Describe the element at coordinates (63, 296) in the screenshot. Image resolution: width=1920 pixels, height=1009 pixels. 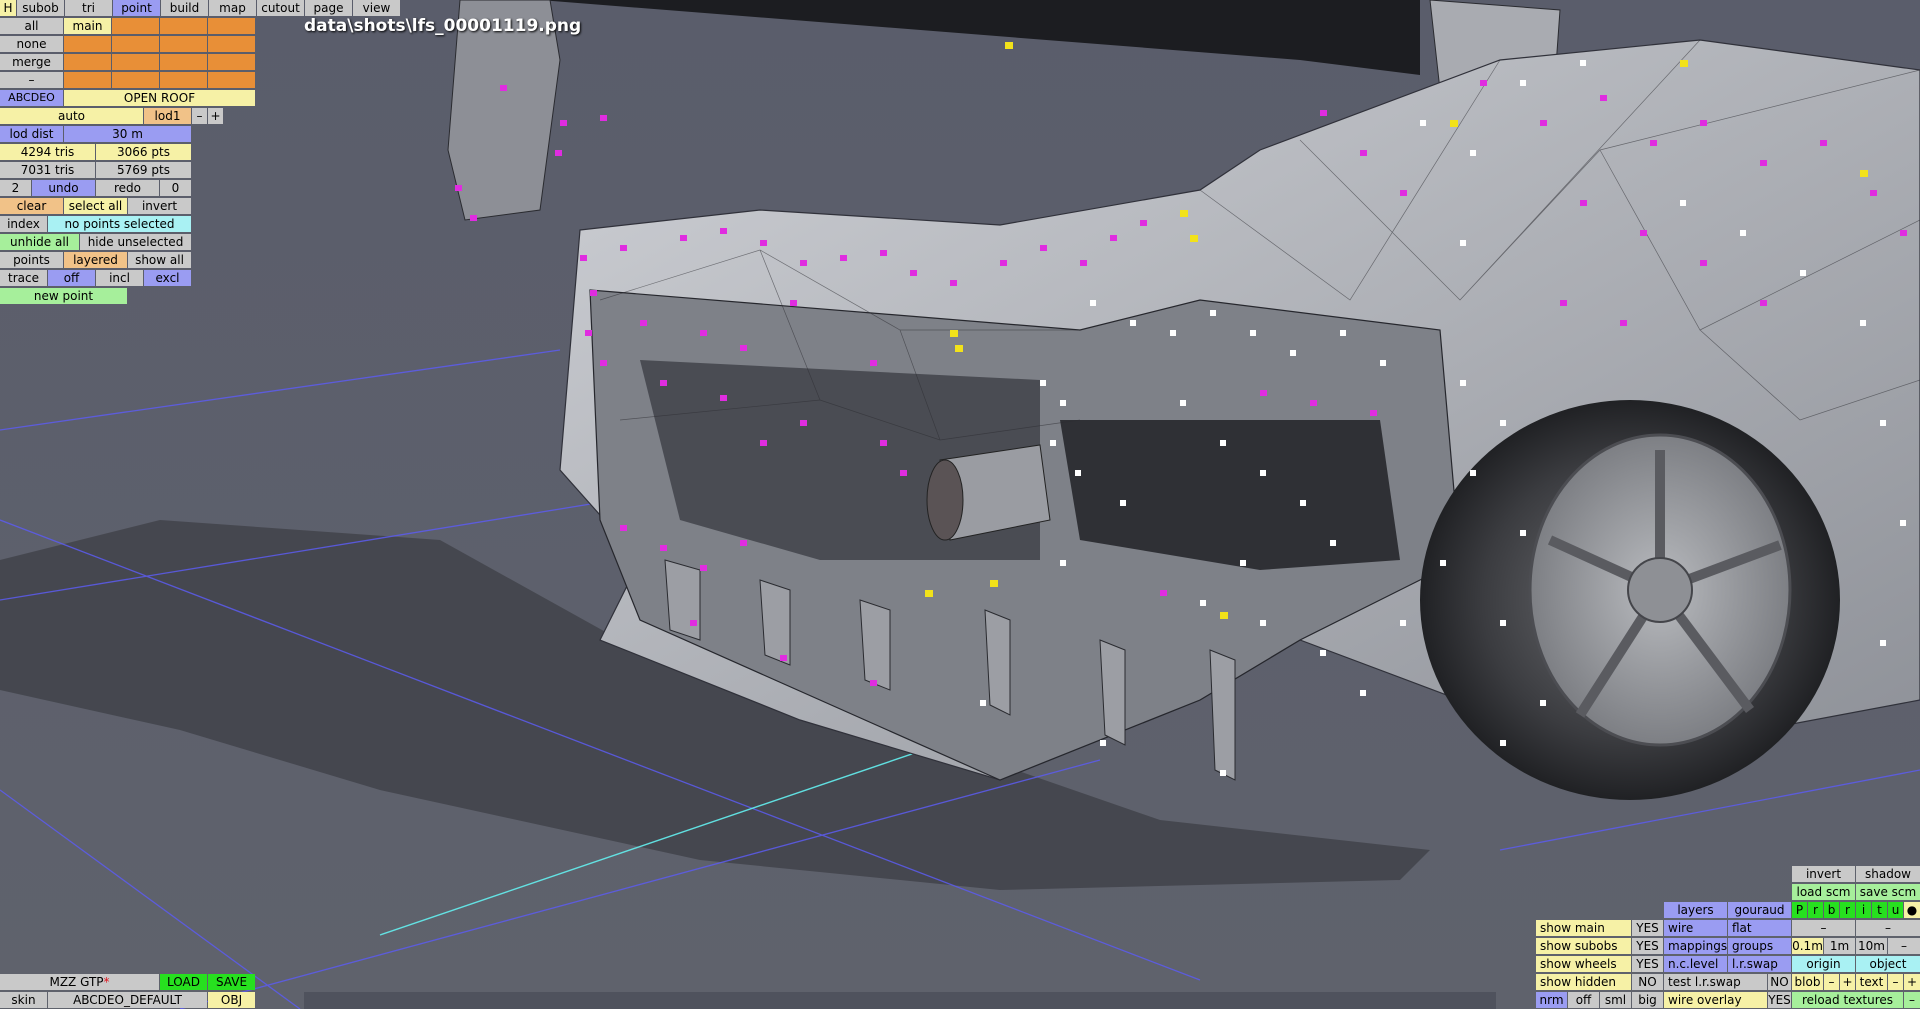
I see `new-point-button: new point` at that location.